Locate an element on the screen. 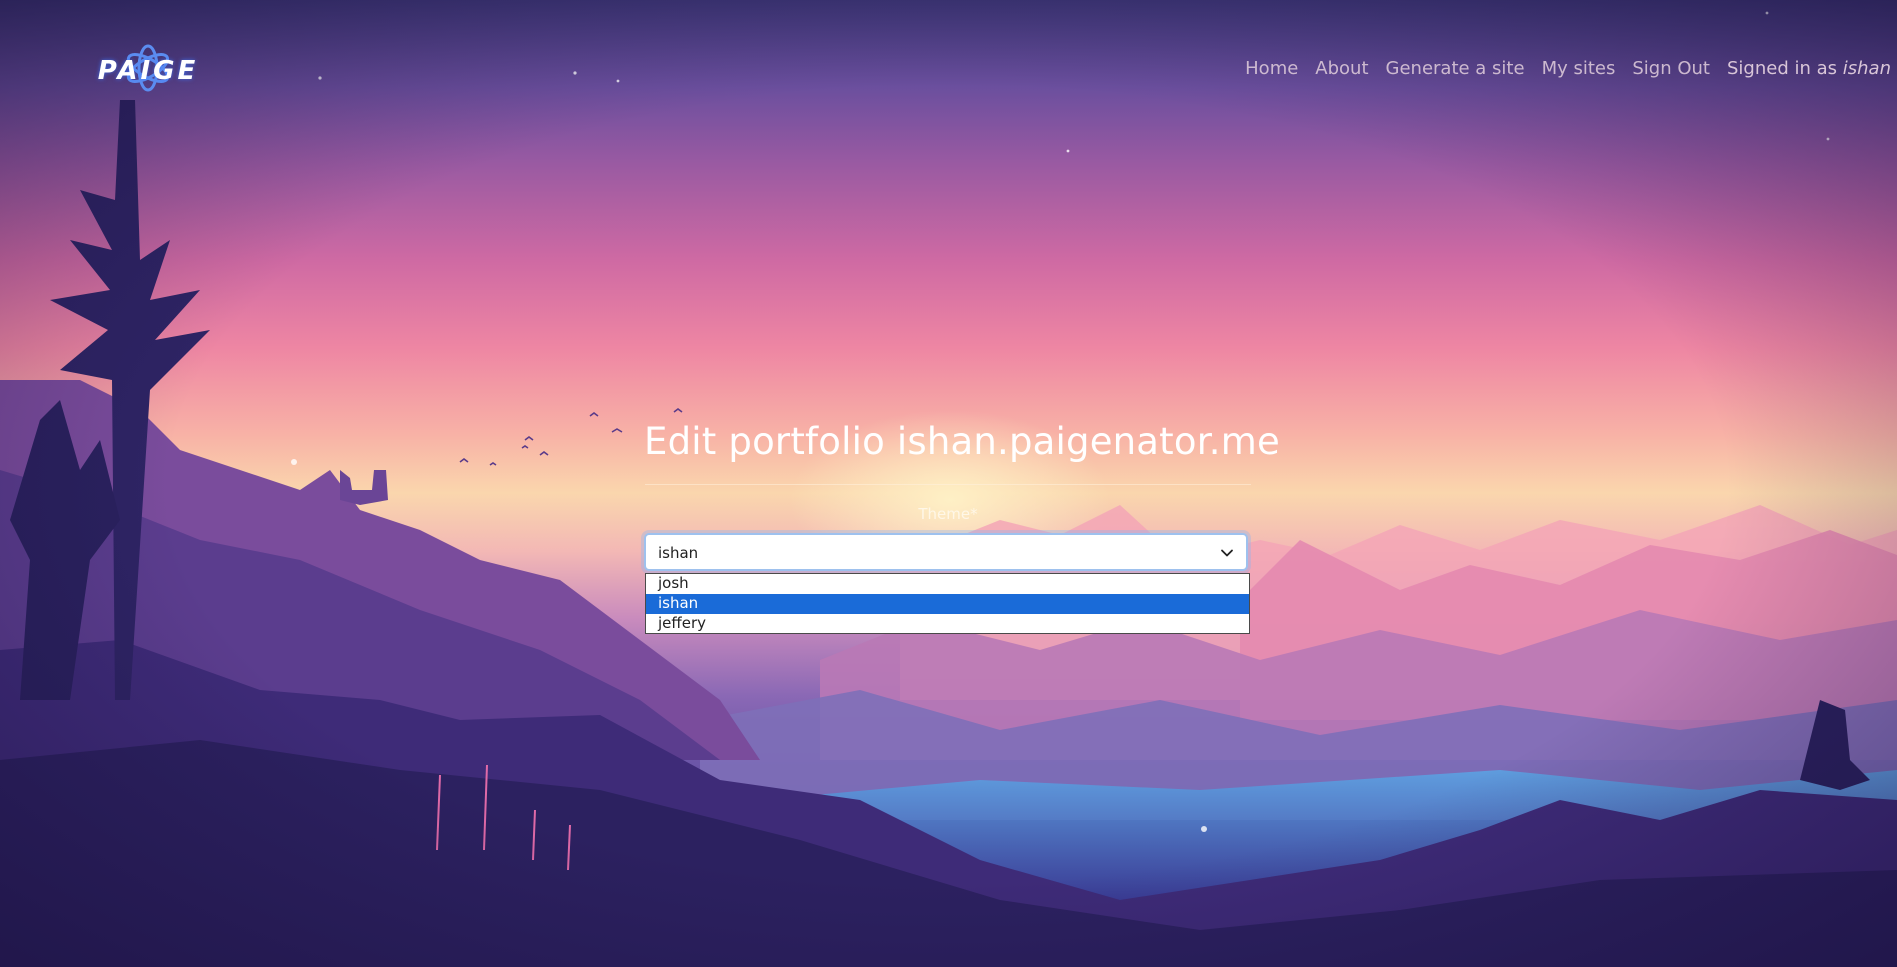  nav-sign-out: Sign Out is located at coordinates (1671, 68).